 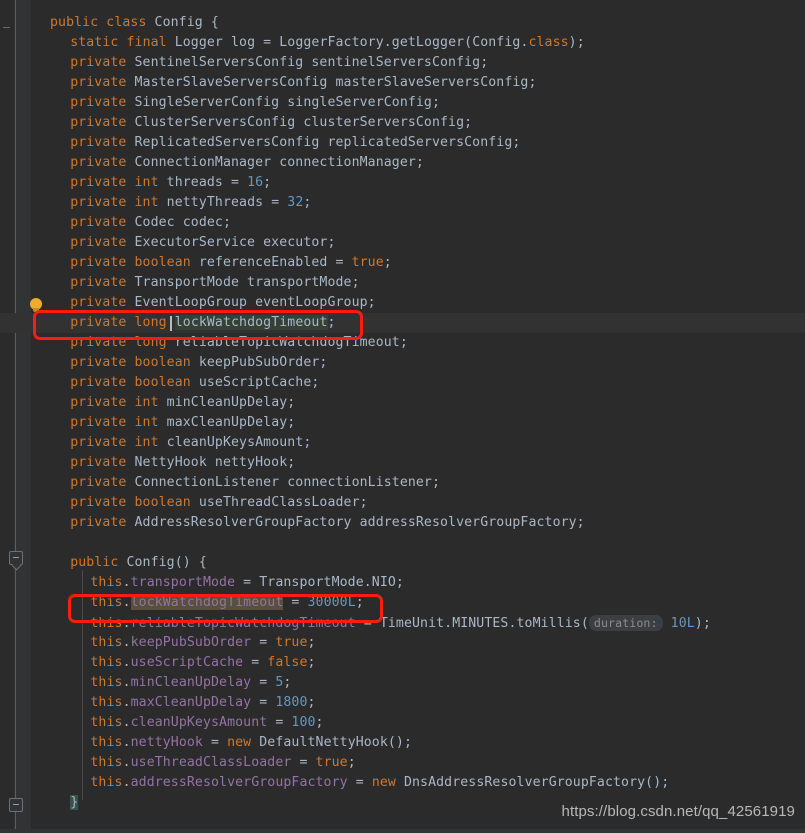 What do you see at coordinates (36, 305) in the screenshot?
I see `lightbulb-icon` at bounding box center [36, 305].